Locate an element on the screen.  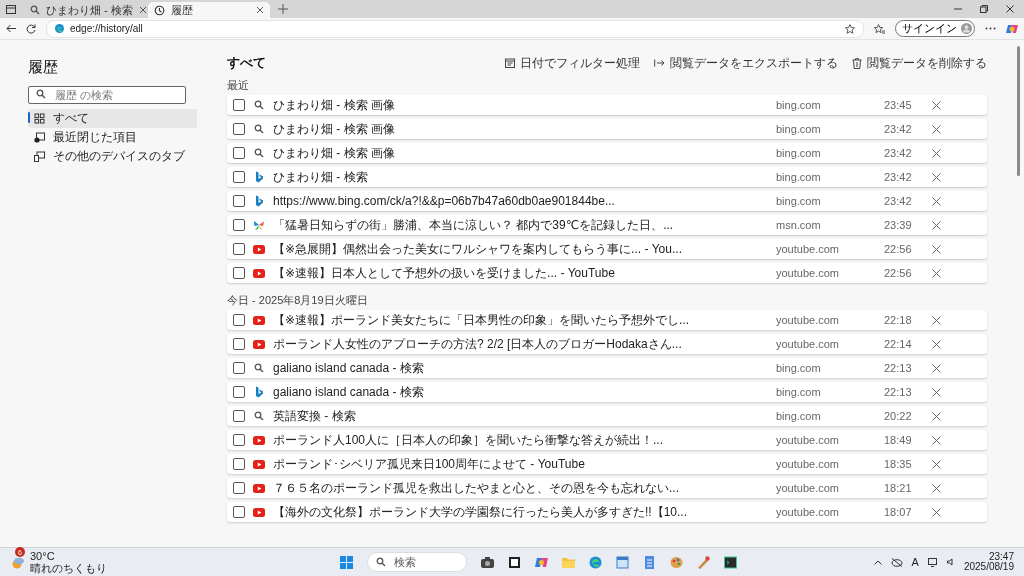
avatar-icon is located at coordinates (966, 28).